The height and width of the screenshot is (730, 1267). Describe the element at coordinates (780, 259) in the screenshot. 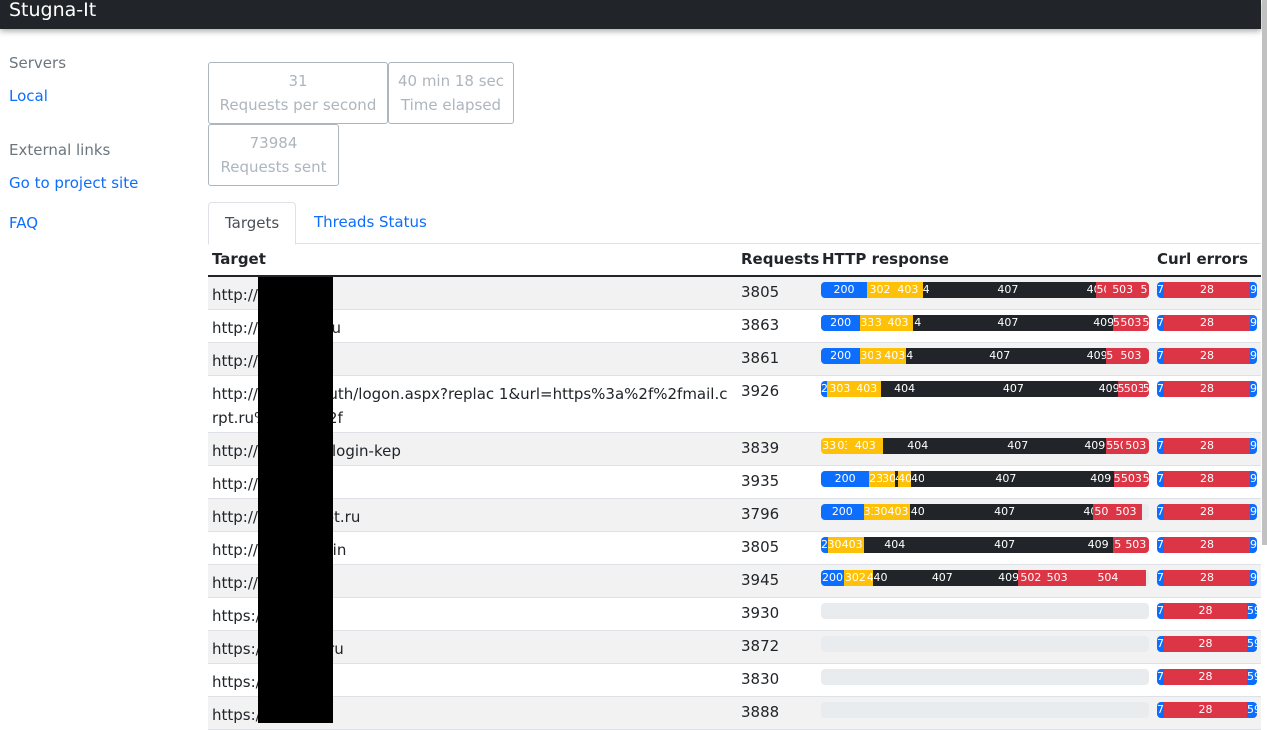

I see `header-requests: Requests` at that location.